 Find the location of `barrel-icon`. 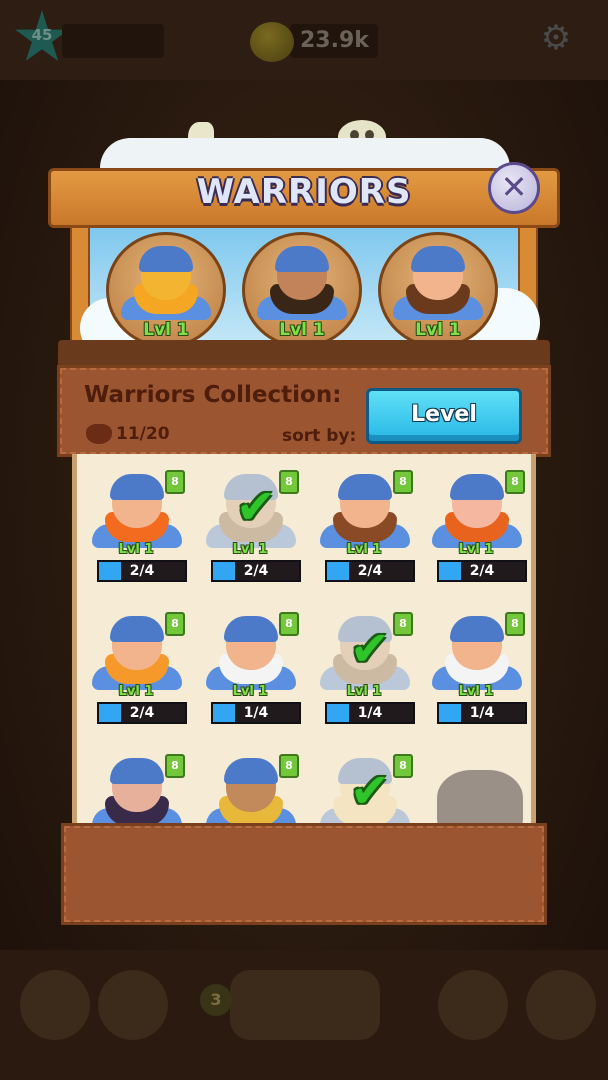

barrel-icon is located at coordinates (133, 1005).